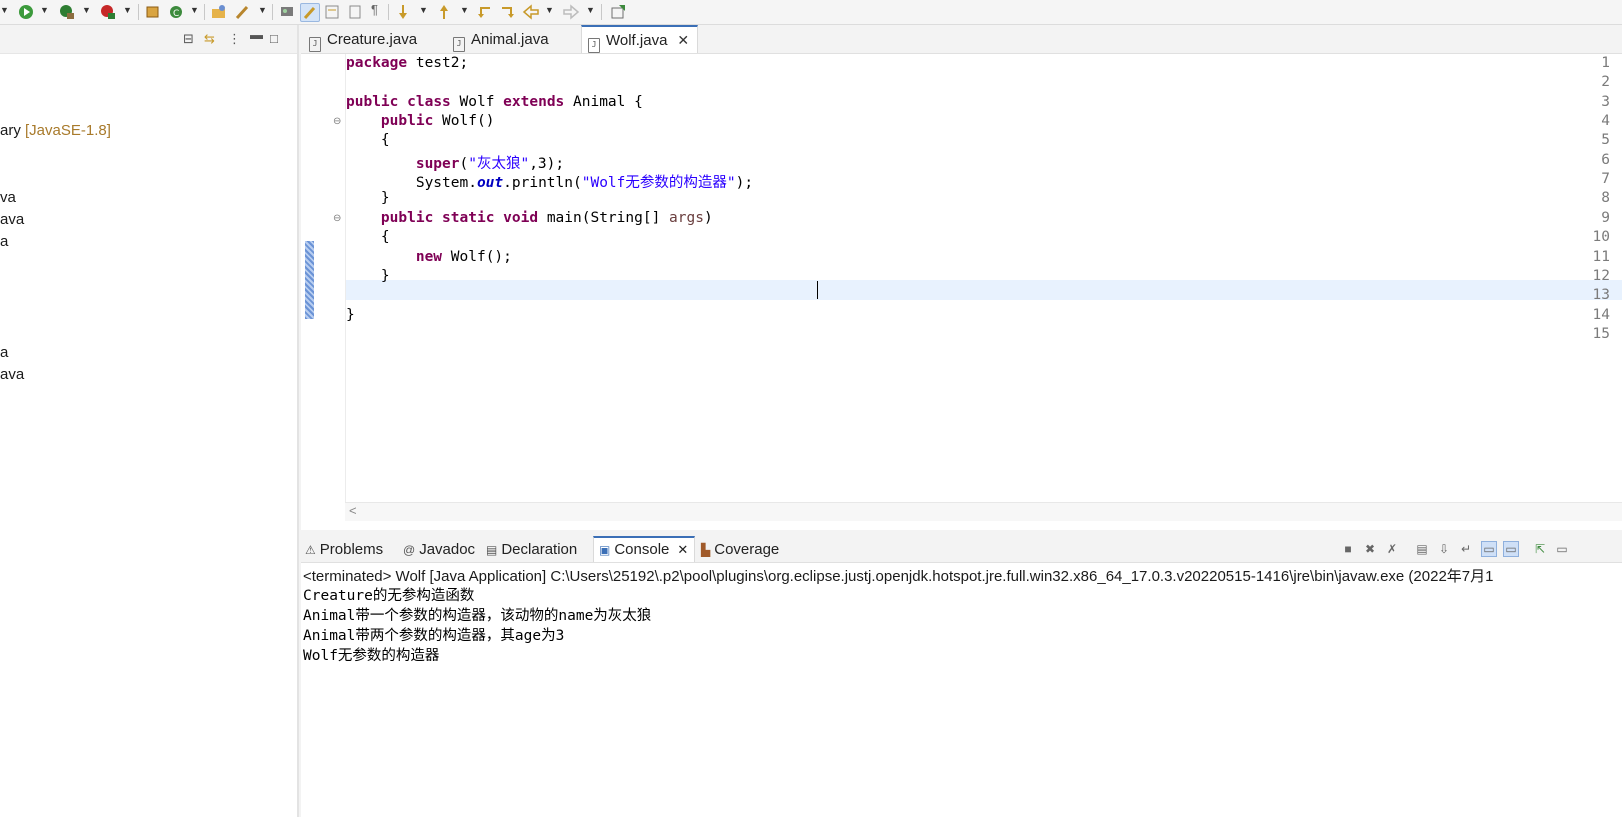  I want to click on pin-editor-icon, so click(618, 11).